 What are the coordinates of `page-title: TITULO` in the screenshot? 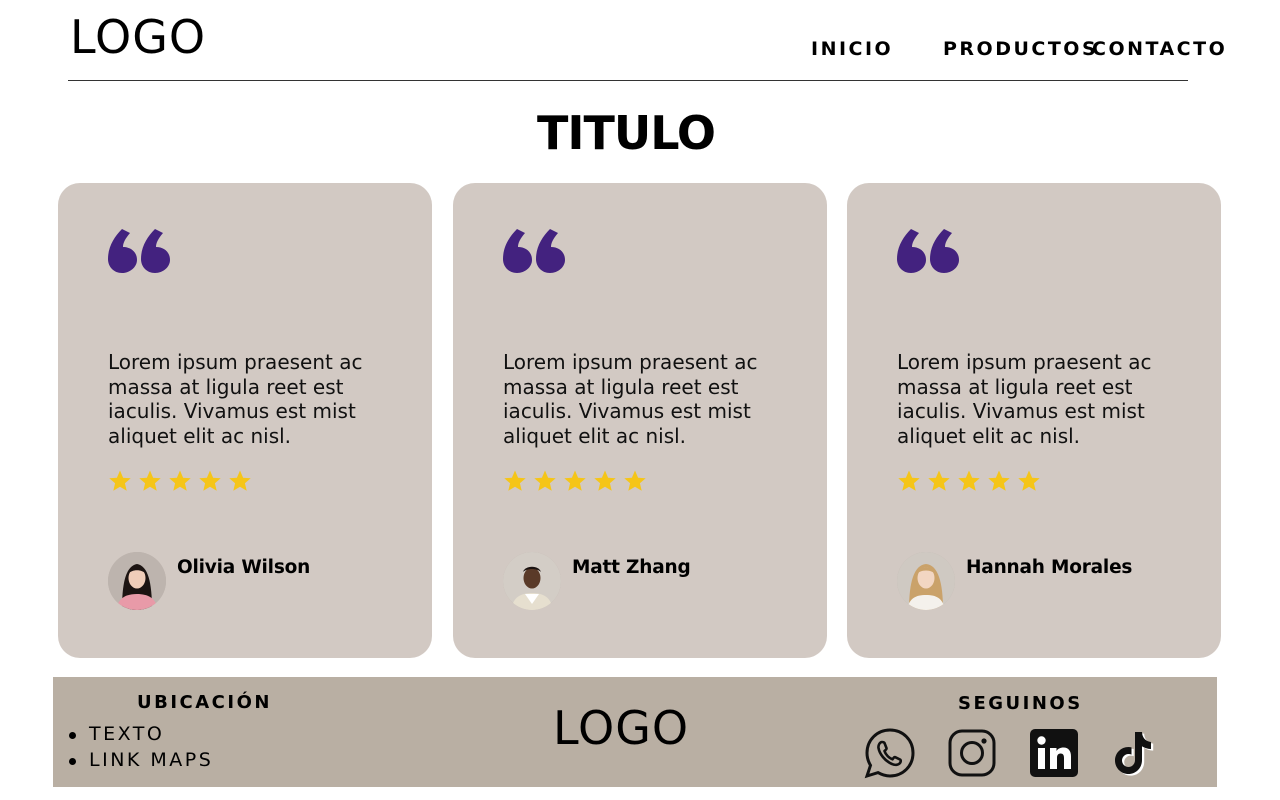 It's located at (626, 133).